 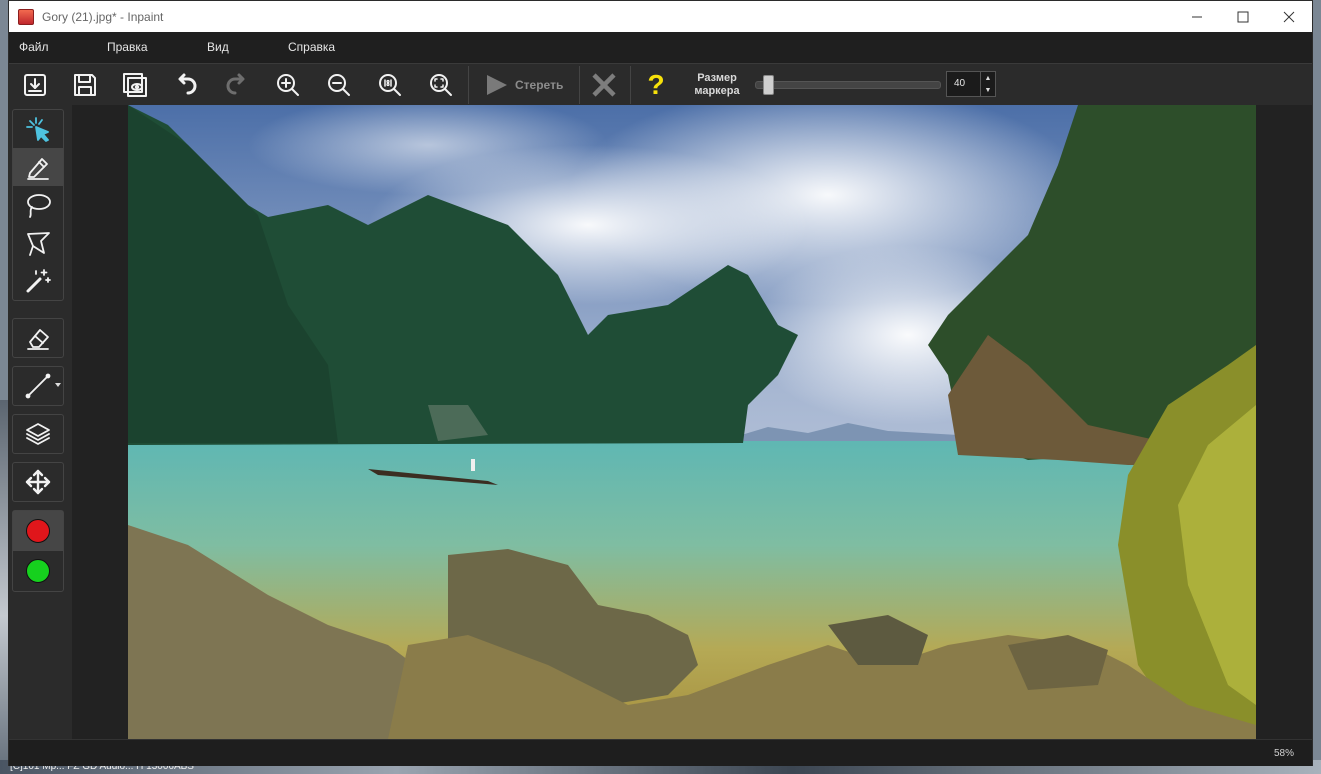 I want to click on close-button, so click(x=1289, y=16).